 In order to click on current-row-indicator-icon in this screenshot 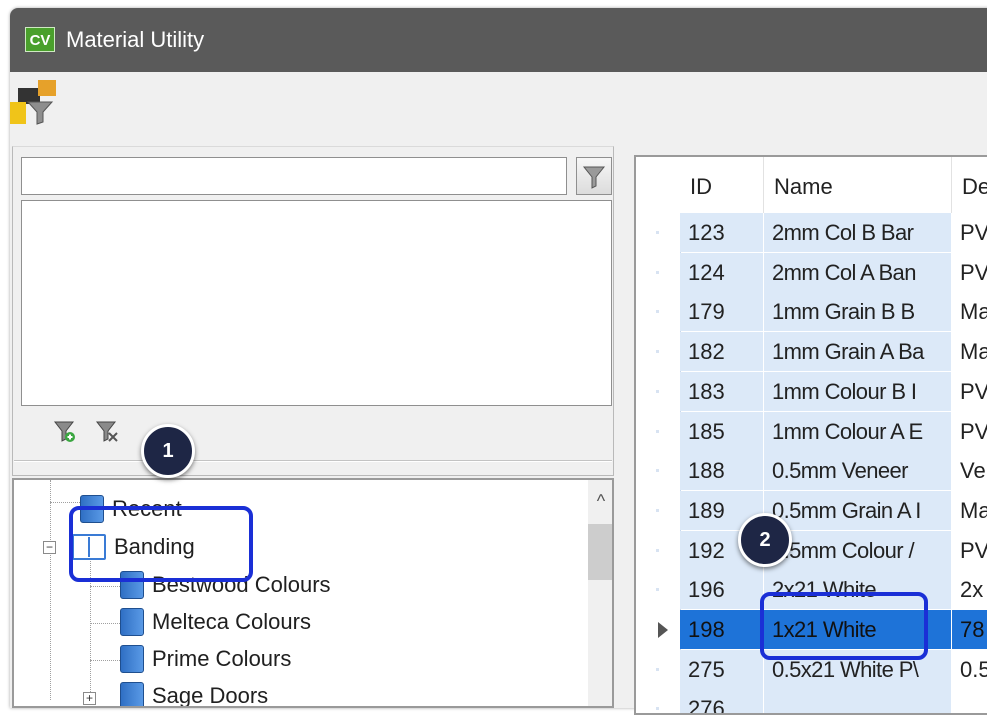, I will do `click(658, 629)`.